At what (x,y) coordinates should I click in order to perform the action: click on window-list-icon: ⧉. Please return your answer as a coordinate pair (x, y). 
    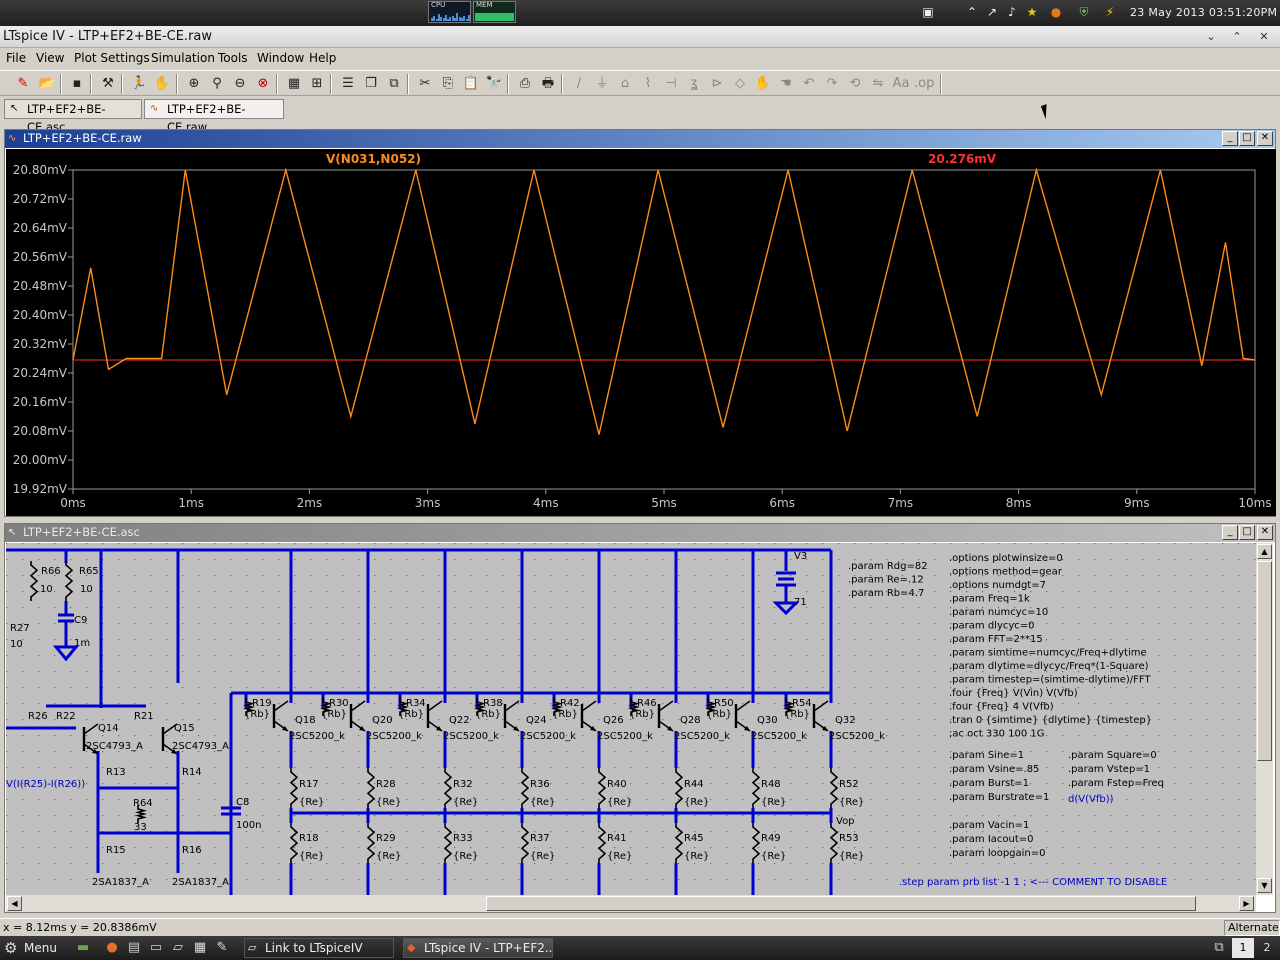
    Looking at the image, I should click on (1219, 948).